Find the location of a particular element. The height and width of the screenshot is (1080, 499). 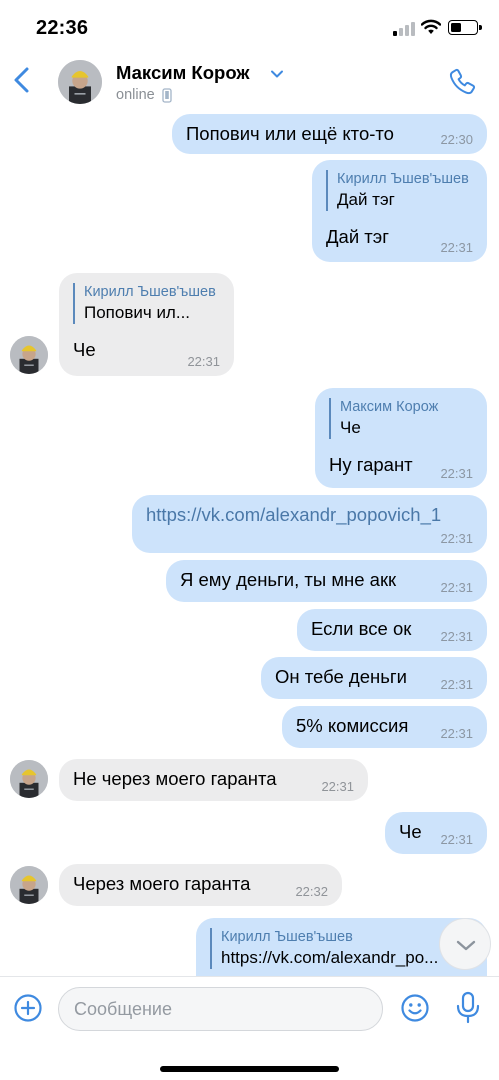

chevron-left-icon is located at coordinates (22, 80).